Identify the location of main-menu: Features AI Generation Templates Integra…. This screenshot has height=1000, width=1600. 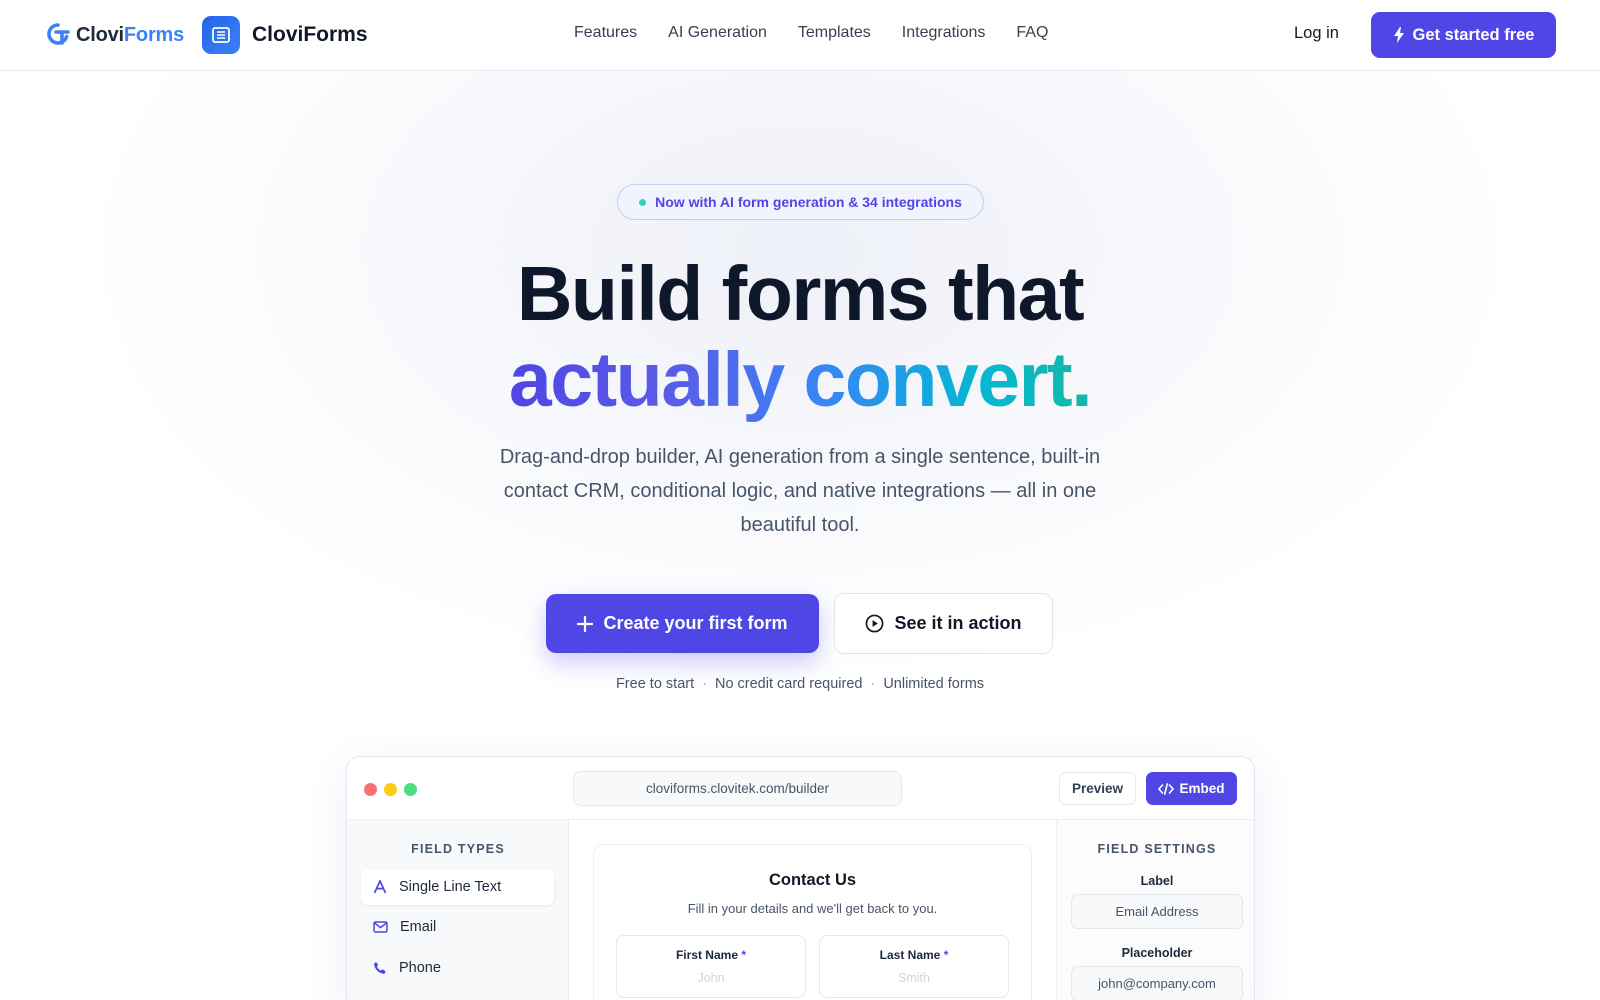
(811, 33).